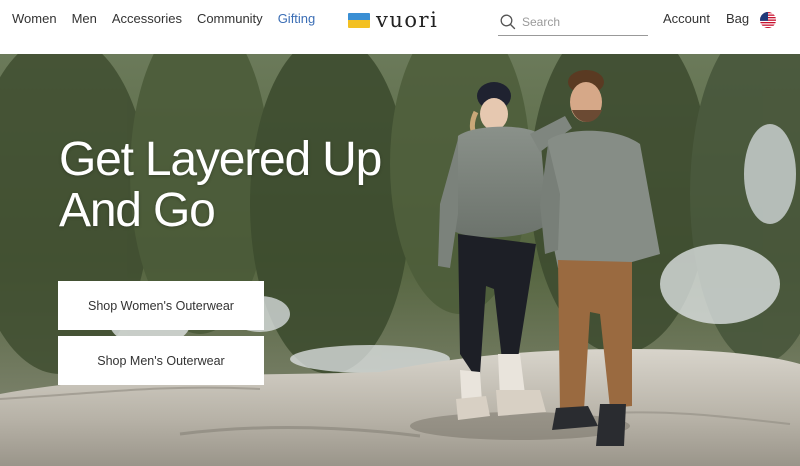 The image size is (800, 466). I want to click on search-box, so click(573, 22).